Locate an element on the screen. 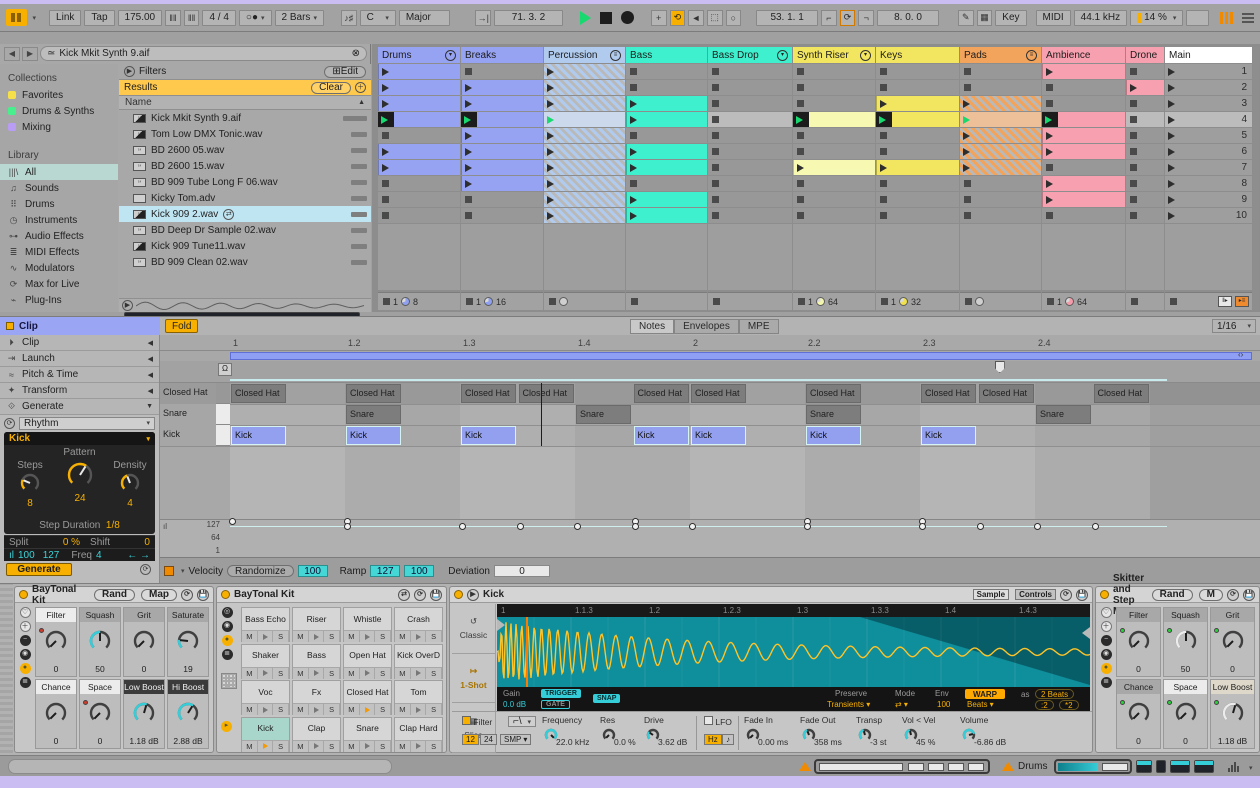 Image resolution: width=1260 pixels, height=788 pixels. sidebar-item-all: |||\ All is located at coordinates (59, 172).